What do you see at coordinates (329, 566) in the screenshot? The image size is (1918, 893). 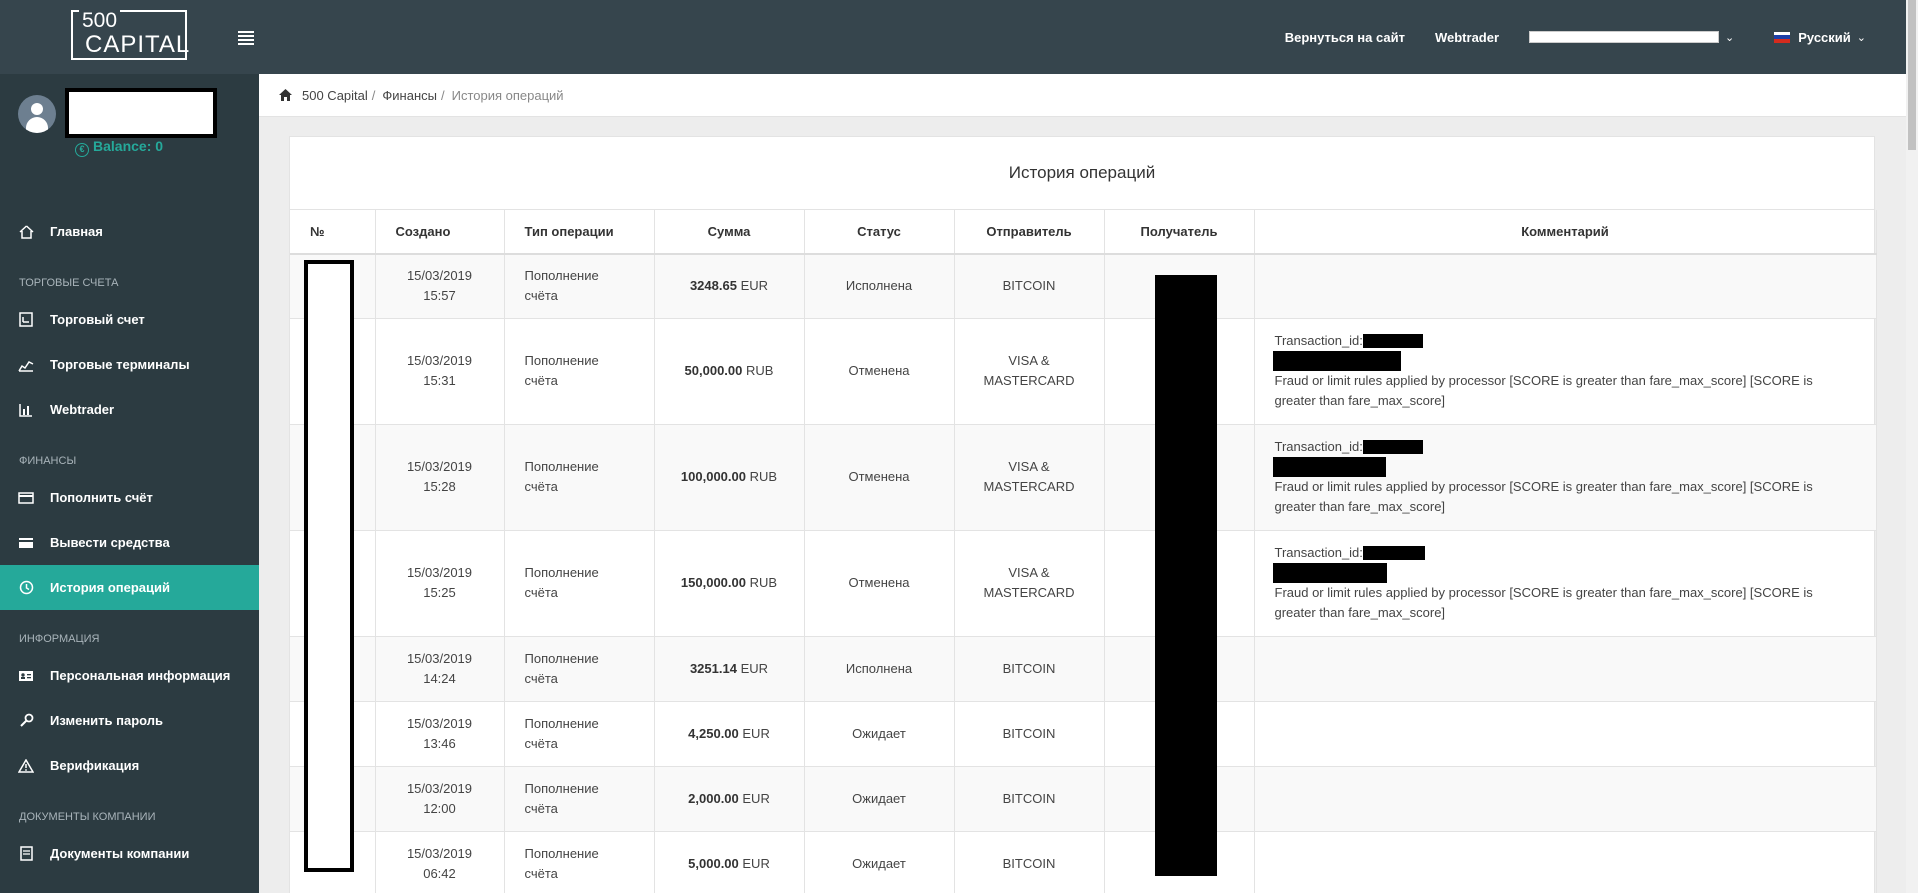 I see `number-column-redacted` at bounding box center [329, 566].